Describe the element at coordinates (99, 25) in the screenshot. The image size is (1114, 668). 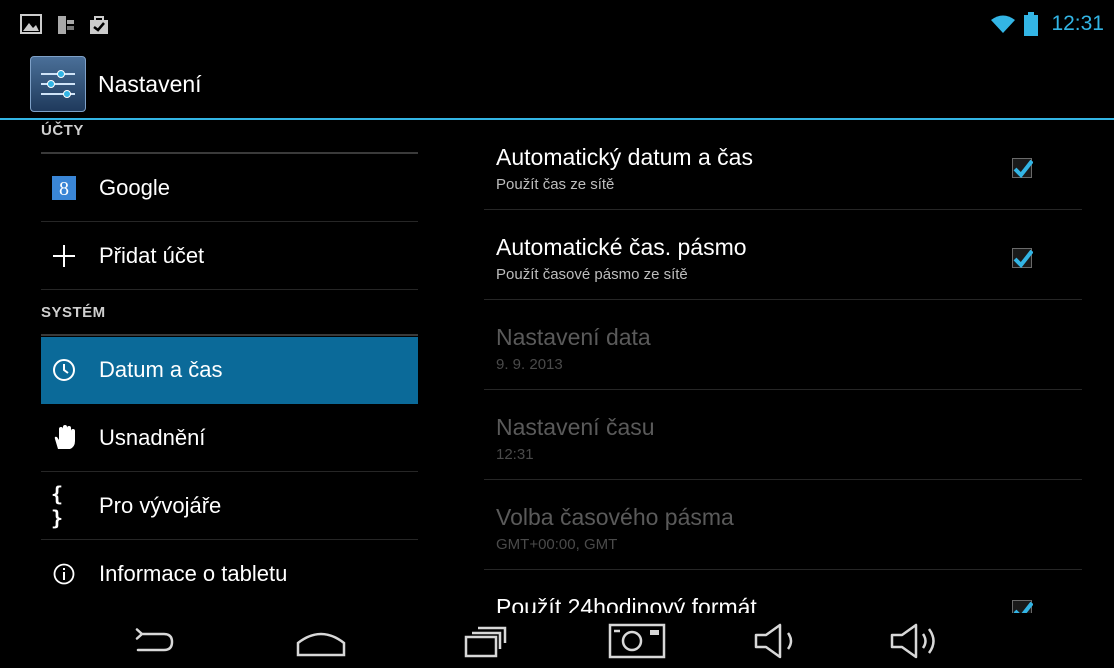
I see `shopping-bag-icon` at that location.